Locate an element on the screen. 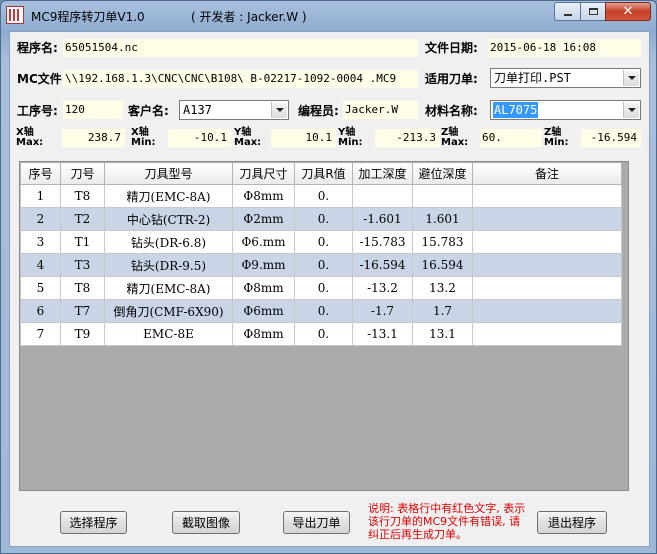 The width and height of the screenshot is (657, 554). z-min-label: Z轴 Min: is located at coordinates (556, 137).